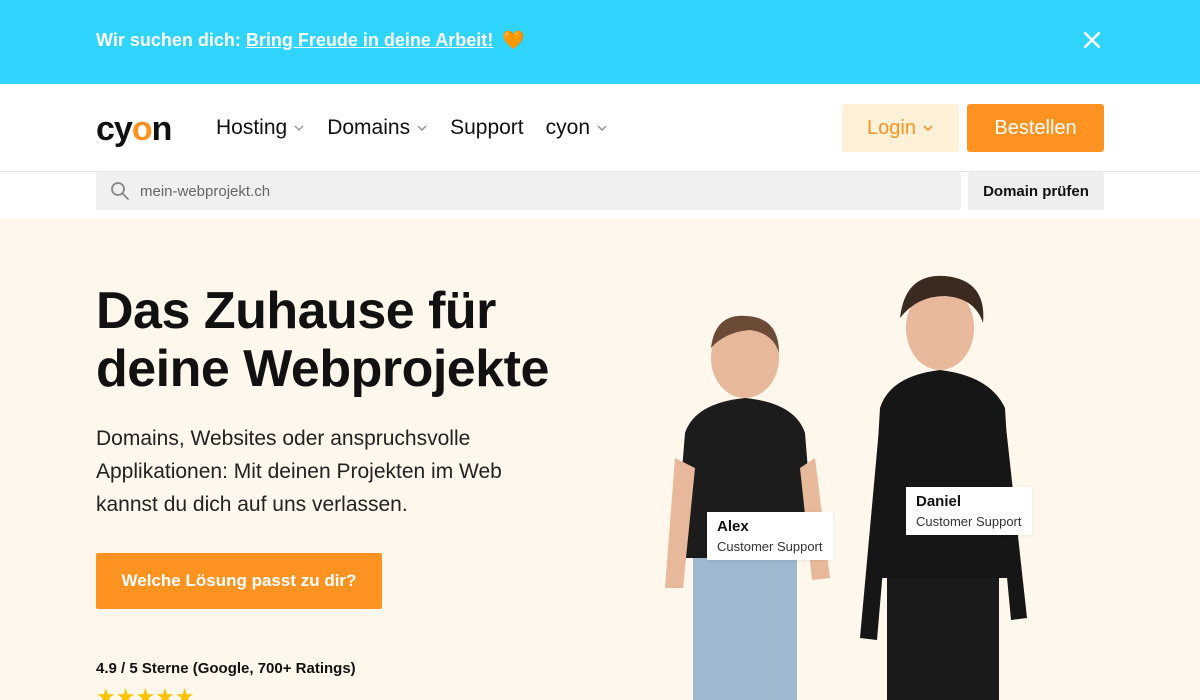  What do you see at coordinates (142, 129) in the screenshot?
I see `logo-text-o: o` at bounding box center [142, 129].